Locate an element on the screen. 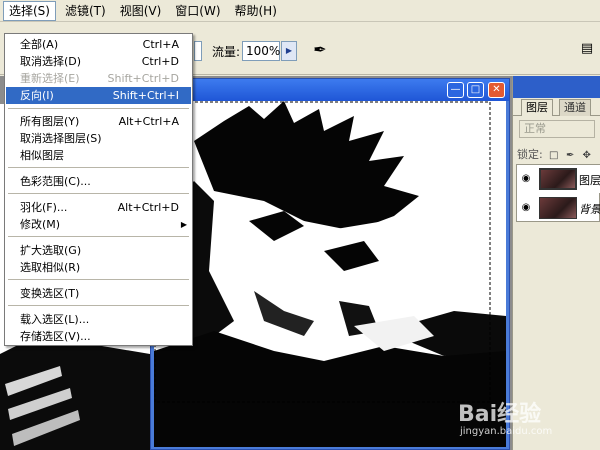 Image resolution: width=600 pixels, height=450 pixels. lock-transparency-icon: □ is located at coordinates (553, 155).